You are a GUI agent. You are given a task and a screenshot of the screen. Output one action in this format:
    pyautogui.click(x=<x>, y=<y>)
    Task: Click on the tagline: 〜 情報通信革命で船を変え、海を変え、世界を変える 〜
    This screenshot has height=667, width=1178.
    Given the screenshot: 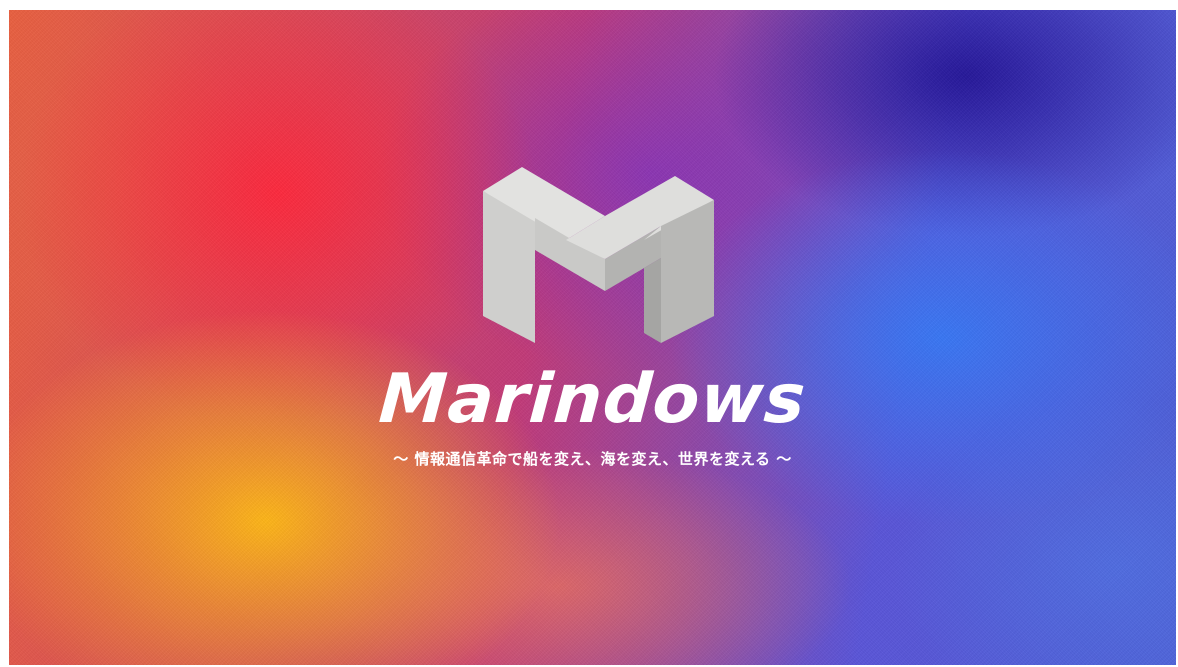 What is the action you would take?
    pyautogui.click(x=592, y=459)
    